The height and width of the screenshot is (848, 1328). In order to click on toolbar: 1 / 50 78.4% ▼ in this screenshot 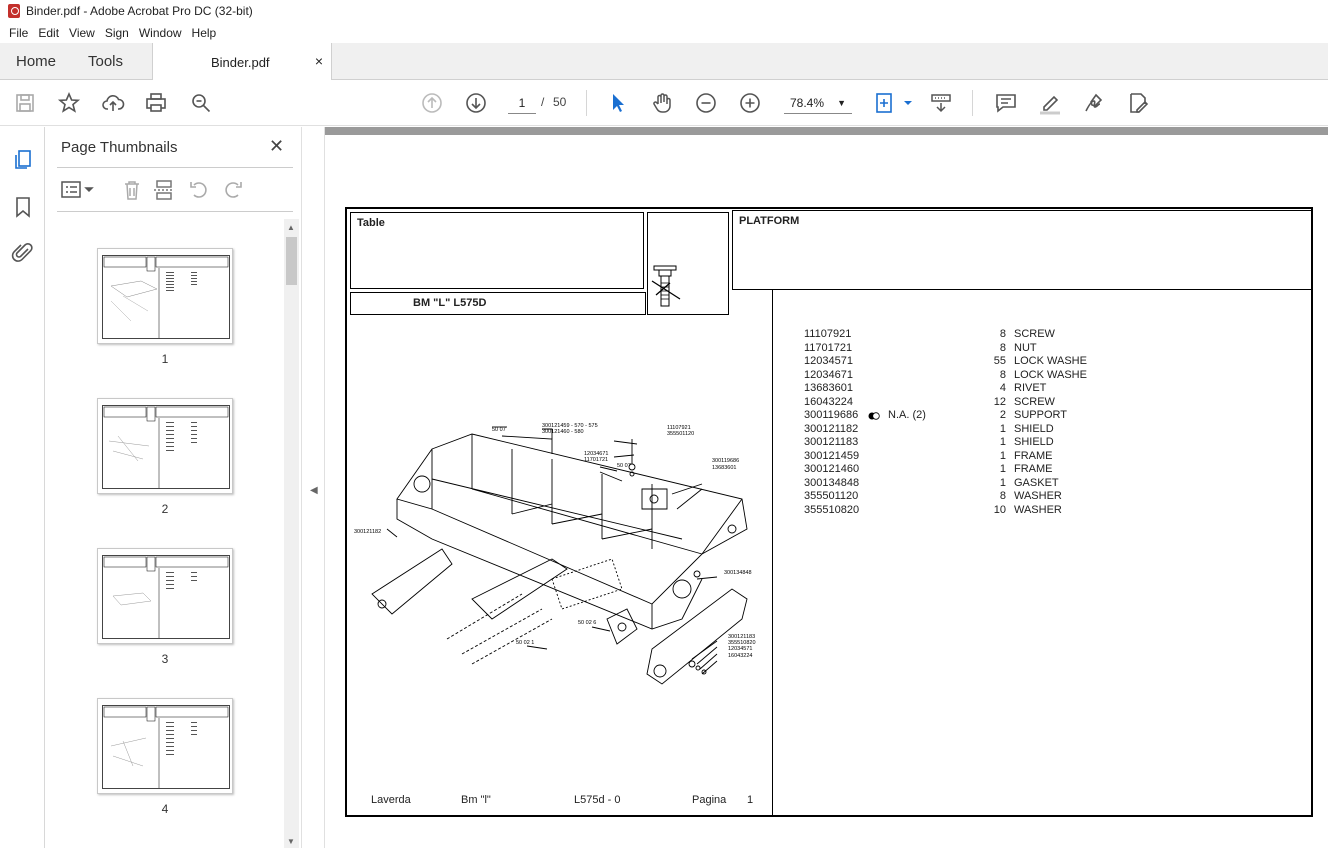, I will do `click(664, 103)`.